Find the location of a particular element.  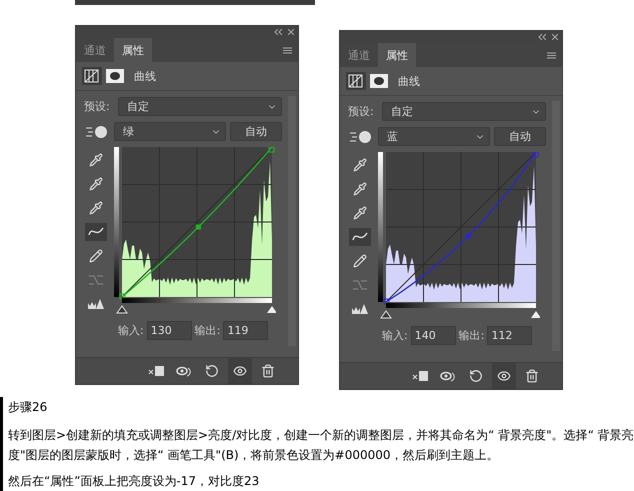

output-field: 119 is located at coordinates (245, 330).